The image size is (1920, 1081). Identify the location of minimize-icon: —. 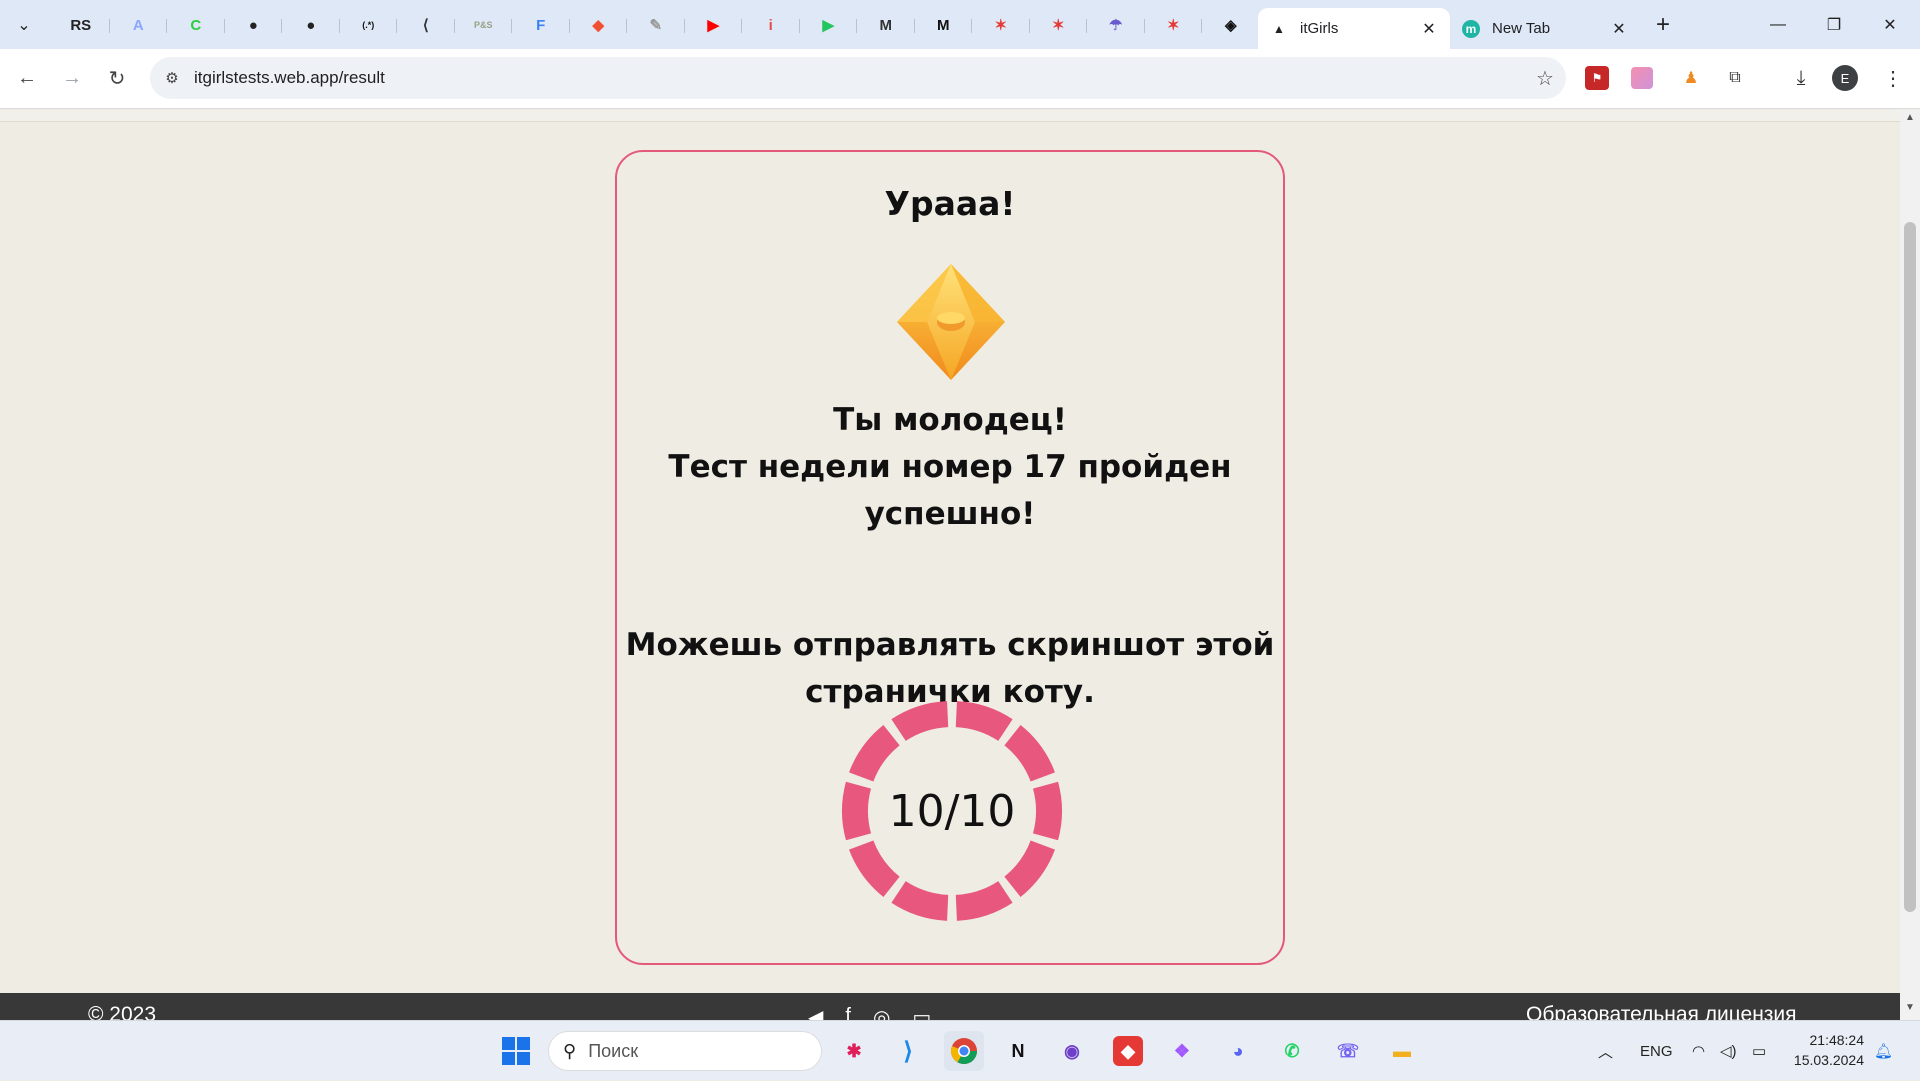
(1778, 24).